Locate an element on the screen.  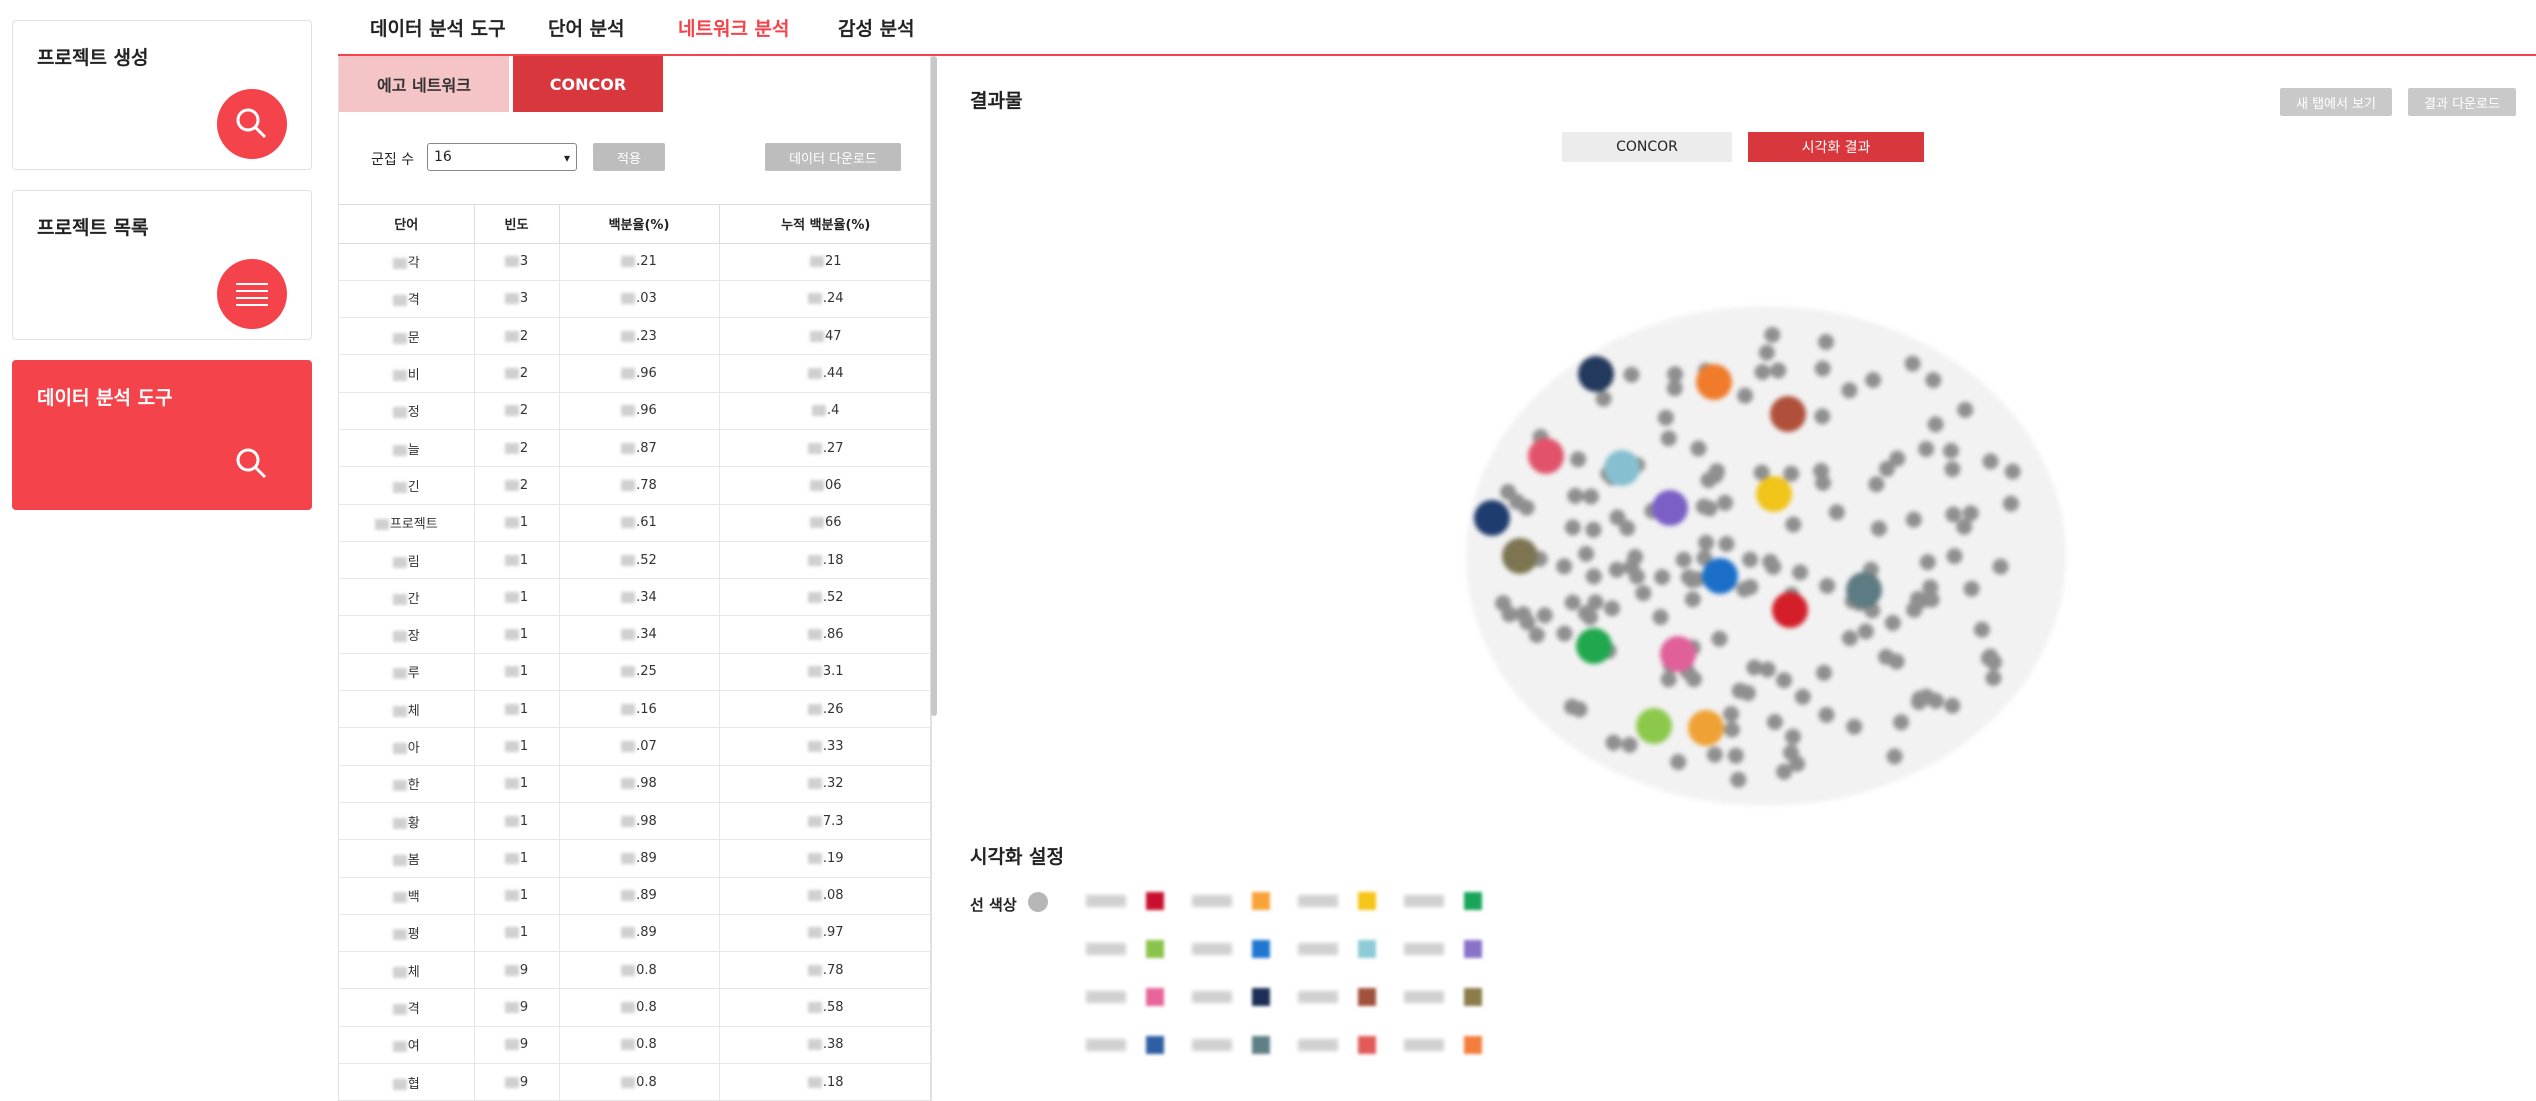
toggle-visualization-result: 시각화 결과 is located at coordinates (1836, 147).